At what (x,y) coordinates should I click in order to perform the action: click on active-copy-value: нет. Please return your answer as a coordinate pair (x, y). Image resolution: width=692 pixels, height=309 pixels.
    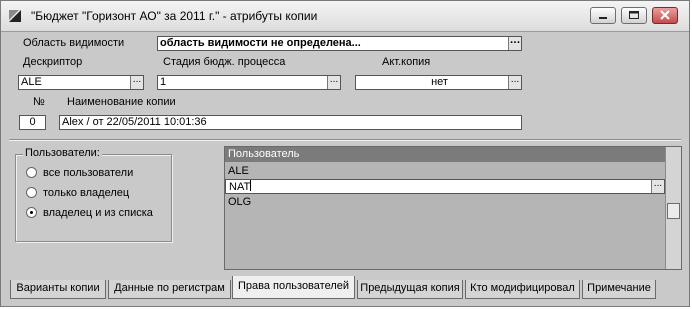
    Looking at the image, I should click on (439, 82).